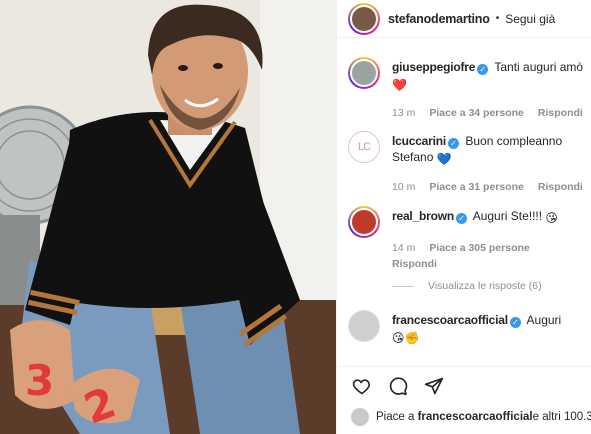  What do you see at coordinates (360, 417) in the screenshot?
I see `liker-avatar` at bounding box center [360, 417].